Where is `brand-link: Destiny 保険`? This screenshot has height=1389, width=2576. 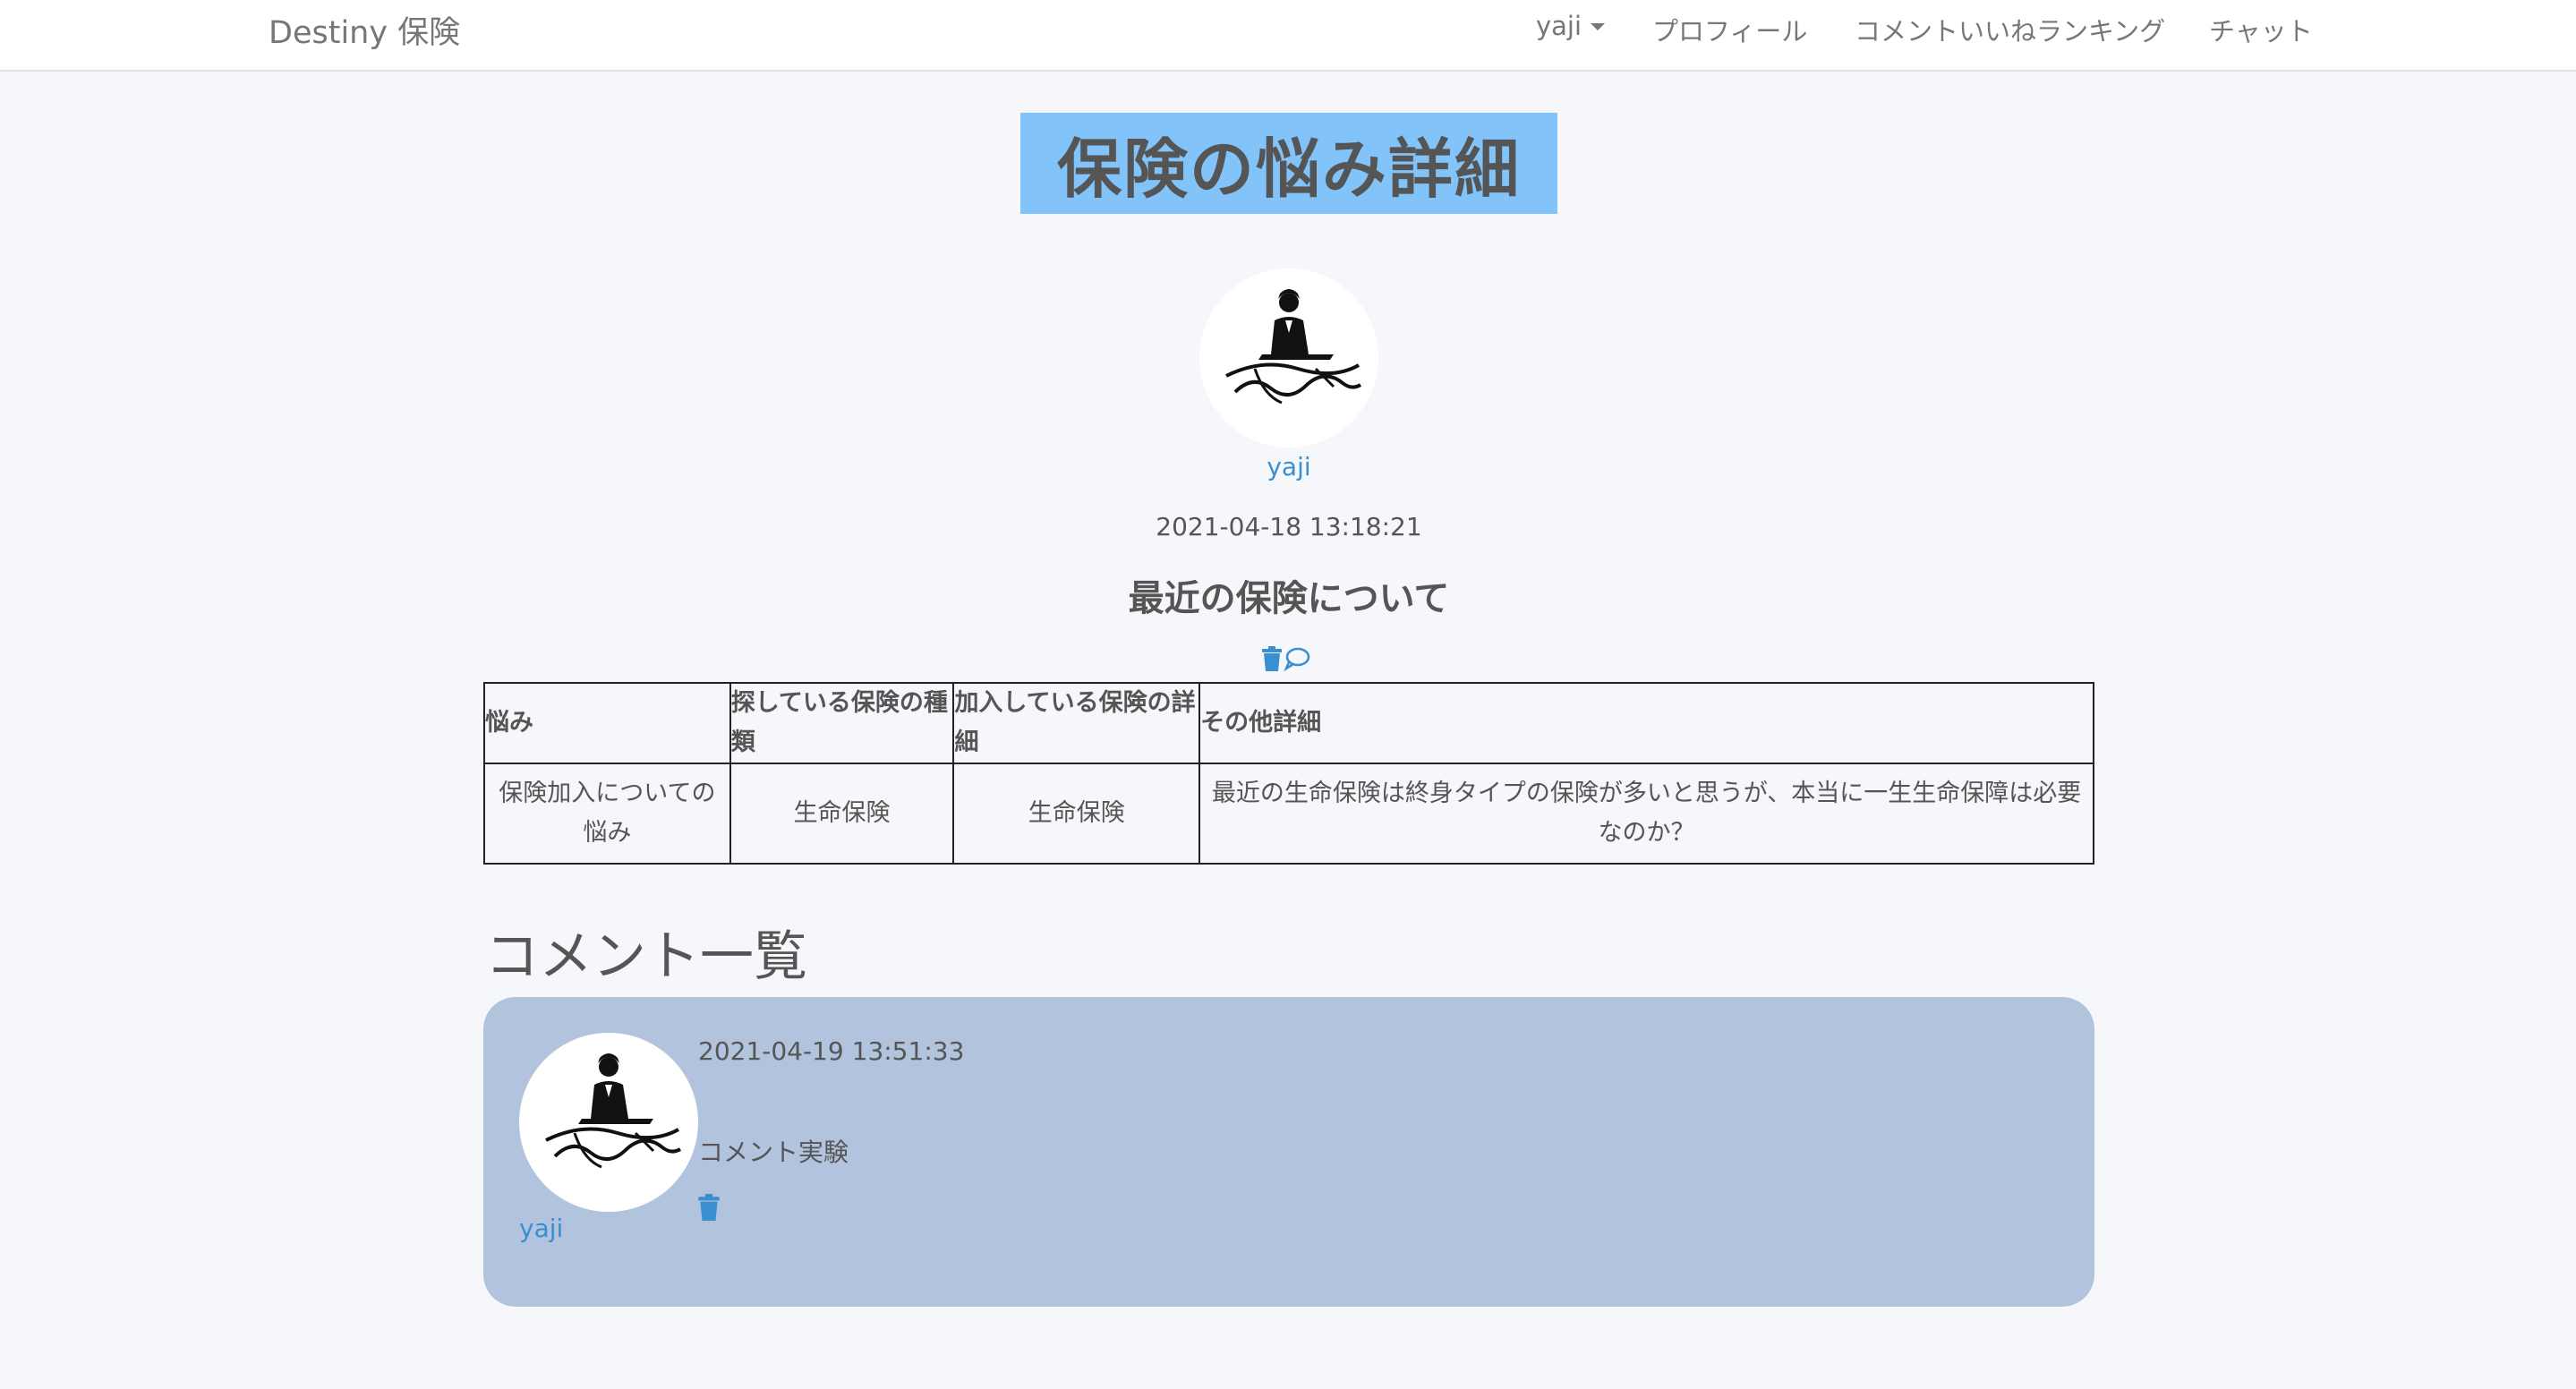
brand-link: Destiny 保険 is located at coordinates (364, 30).